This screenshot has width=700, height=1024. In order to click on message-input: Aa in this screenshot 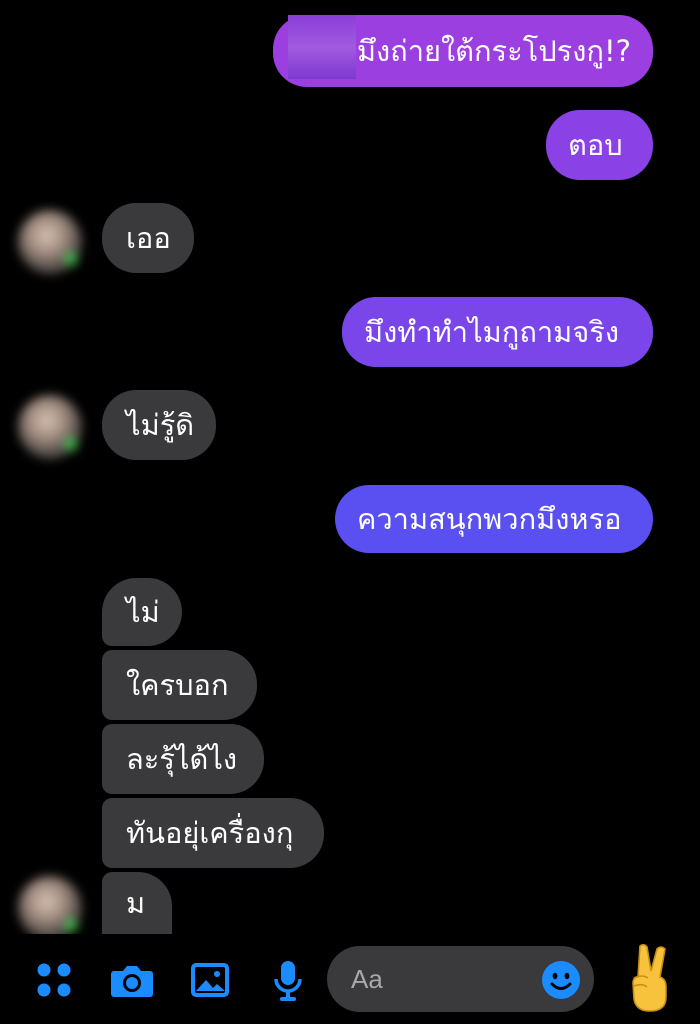, I will do `click(460, 979)`.